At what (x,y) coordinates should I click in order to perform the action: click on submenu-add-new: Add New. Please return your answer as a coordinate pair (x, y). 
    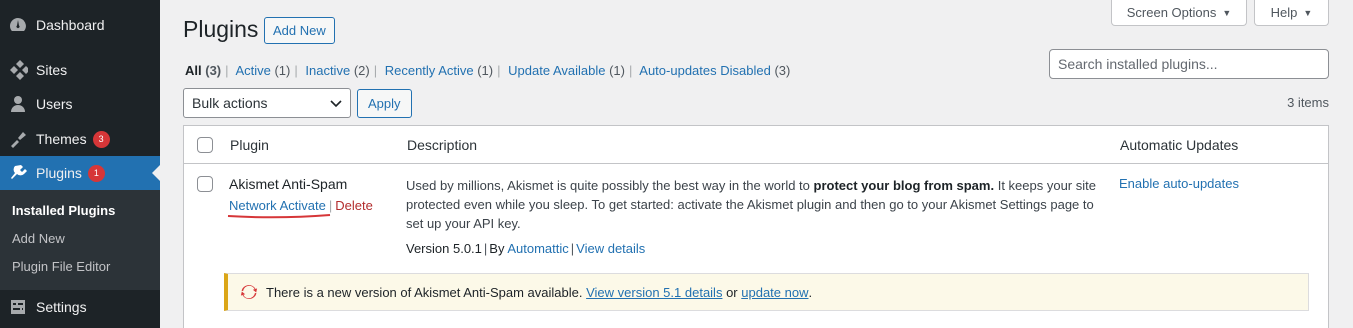
    Looking at the image, I should click on (80, 239).